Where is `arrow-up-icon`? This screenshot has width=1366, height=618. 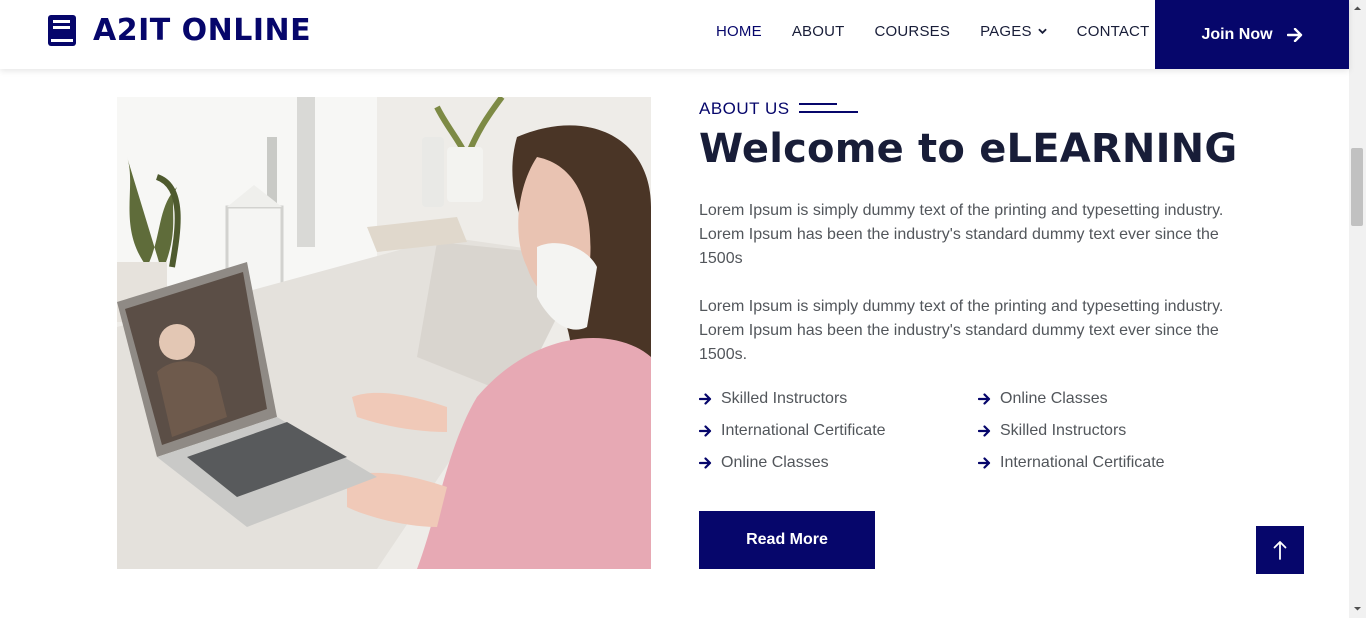 arrow-up-icon is located at coordinates (1280, 550).